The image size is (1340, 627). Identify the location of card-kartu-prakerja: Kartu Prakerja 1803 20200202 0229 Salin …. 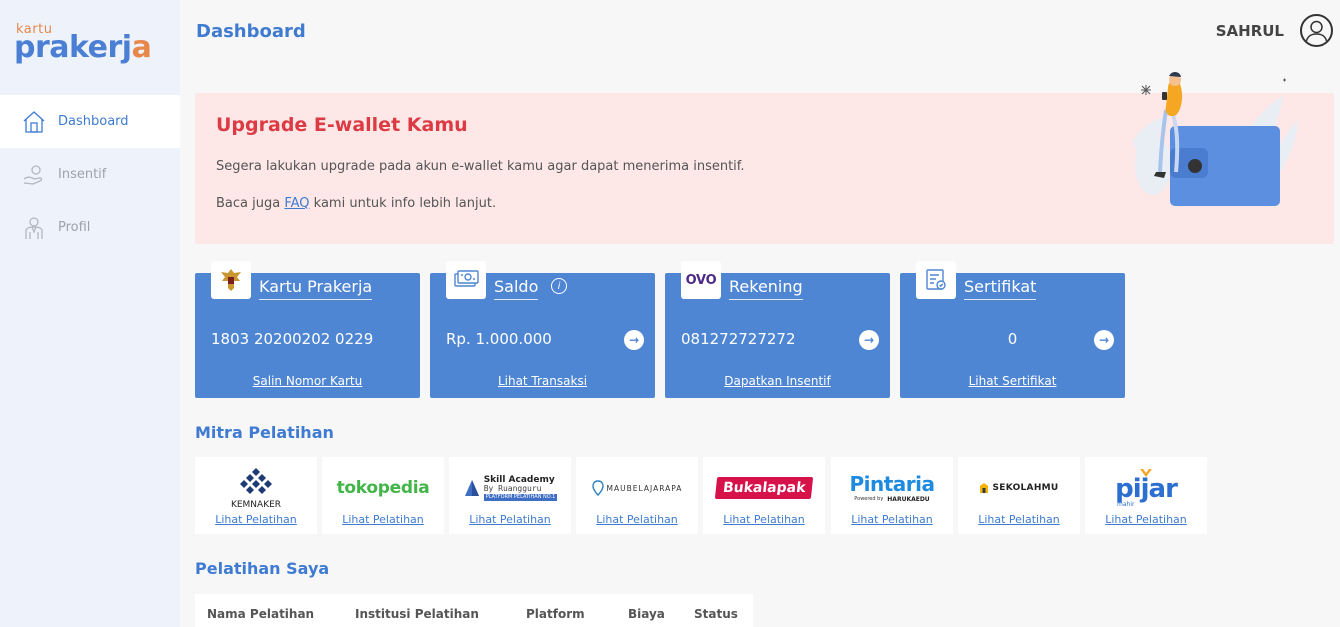
(307, 329).